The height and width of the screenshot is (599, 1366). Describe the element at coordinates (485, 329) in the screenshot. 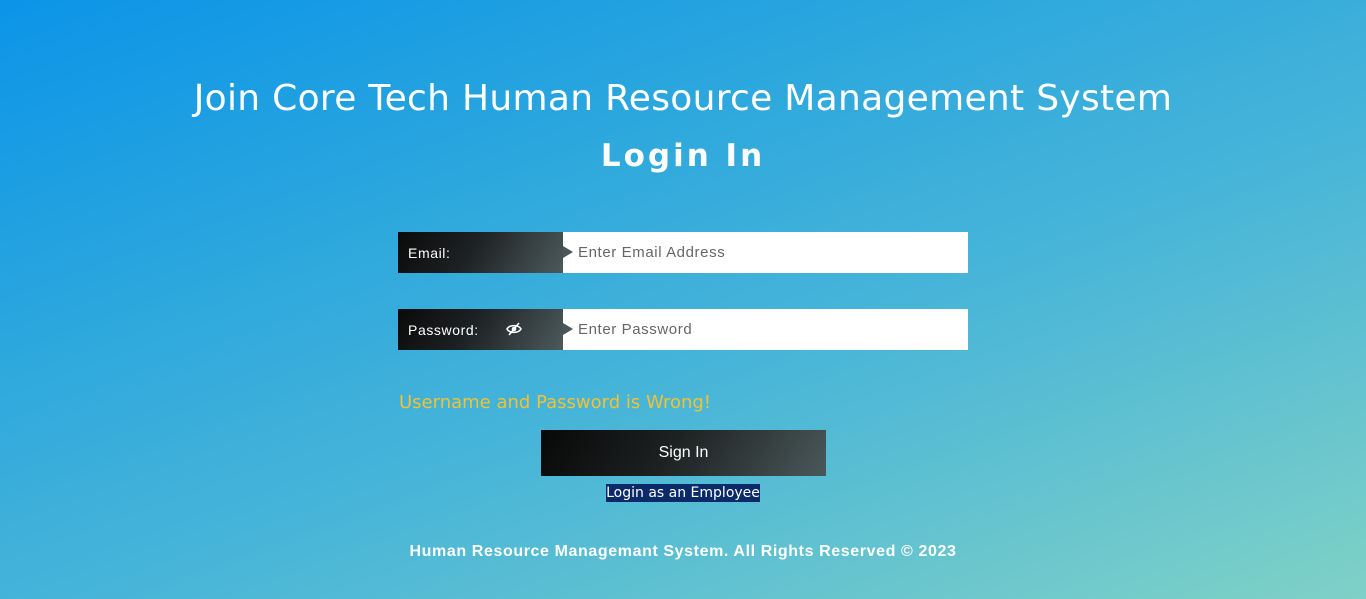

I see `password-label: Password:` at that location.